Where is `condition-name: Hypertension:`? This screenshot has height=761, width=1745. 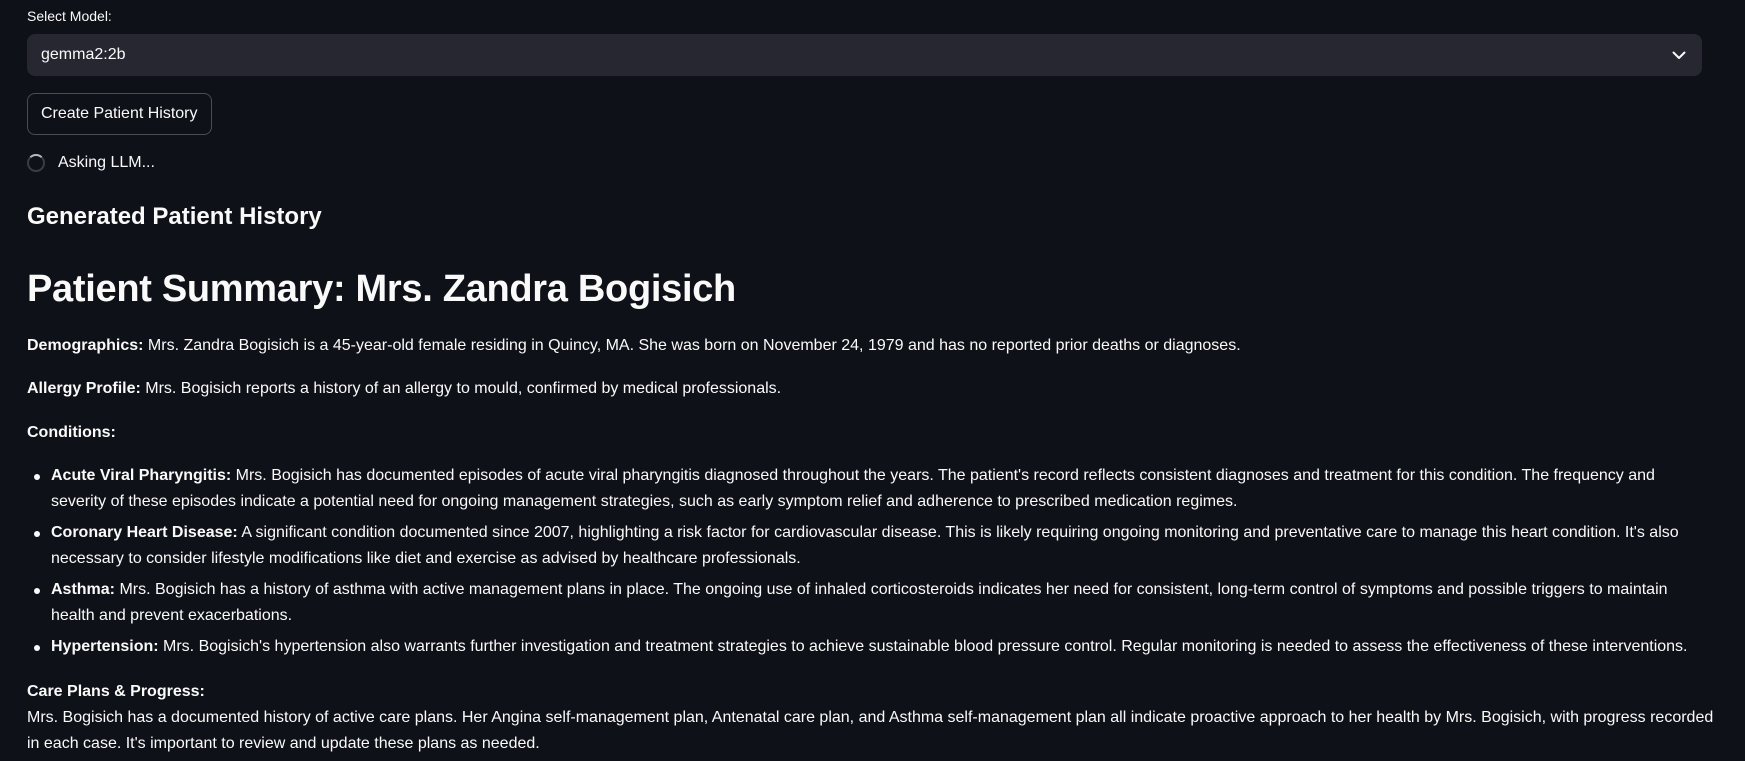 condition-name: Hypertension: is located at coordinates (105, 646).